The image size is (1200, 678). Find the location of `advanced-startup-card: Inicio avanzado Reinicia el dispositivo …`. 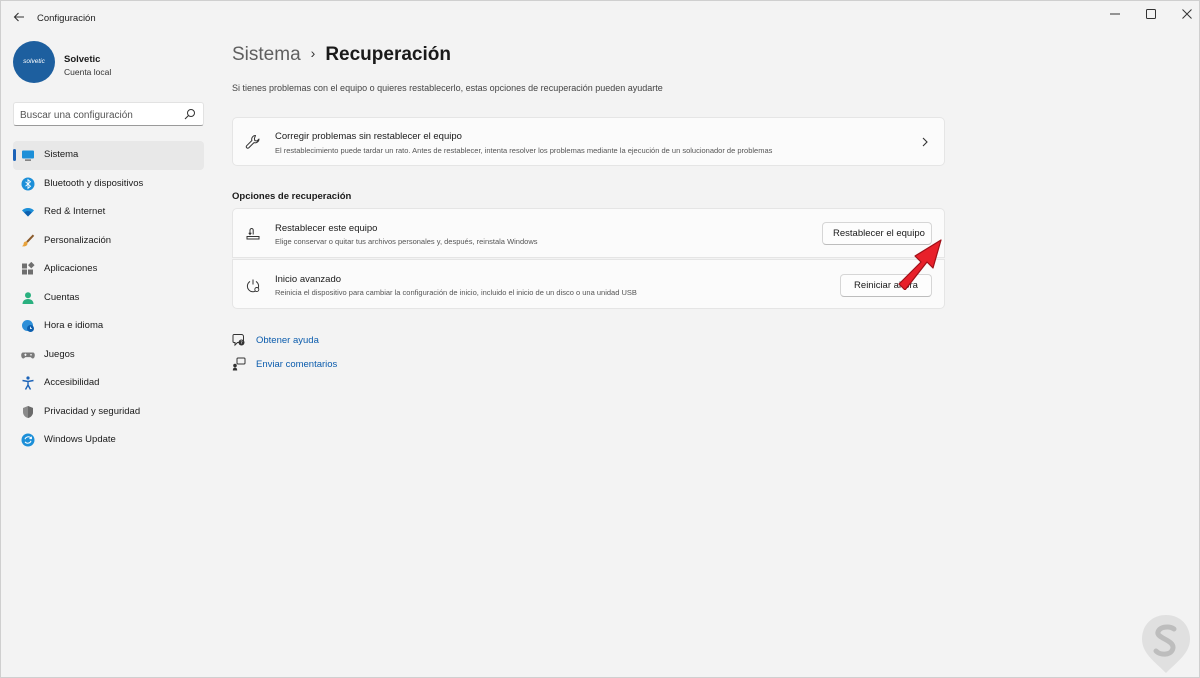

advanced-startup-card: Inicio avanzado Reinicia el dispositivo … is located at coordinates (588, 284).